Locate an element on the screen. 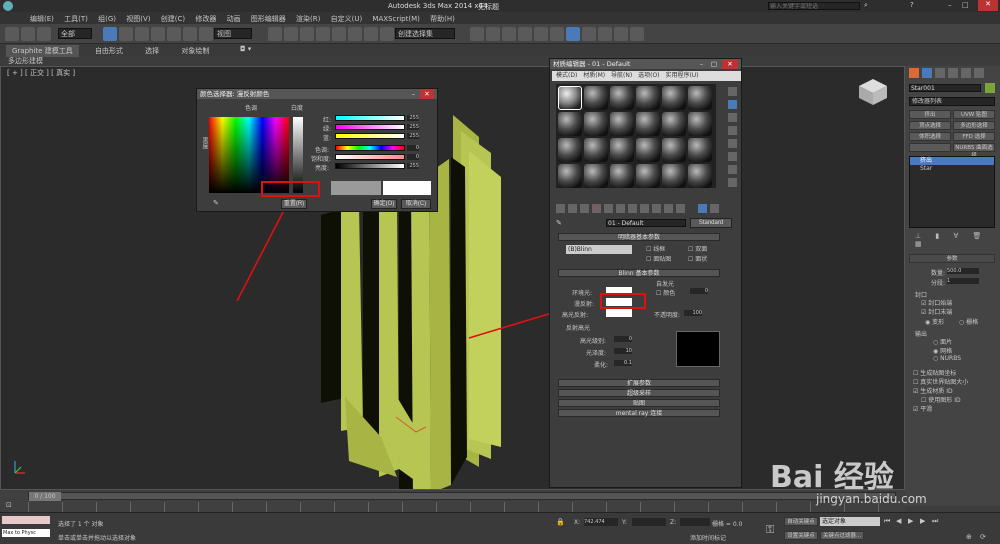 The width and height of the screenshot is (1000, 544). put-to-scene-icon is located at coordinates (572, 208).